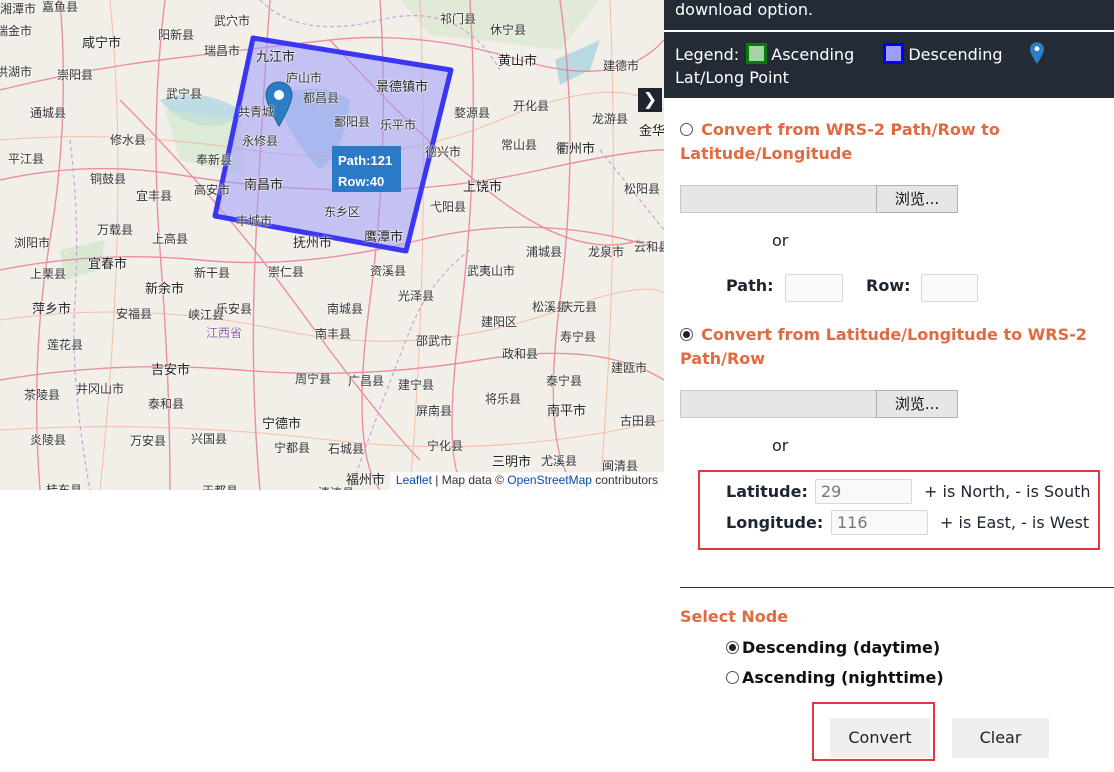  What do you see at coordinates (707, 54) in the screenshot?
I see `legend-label: Legend:` at bounding box center [707, 54].